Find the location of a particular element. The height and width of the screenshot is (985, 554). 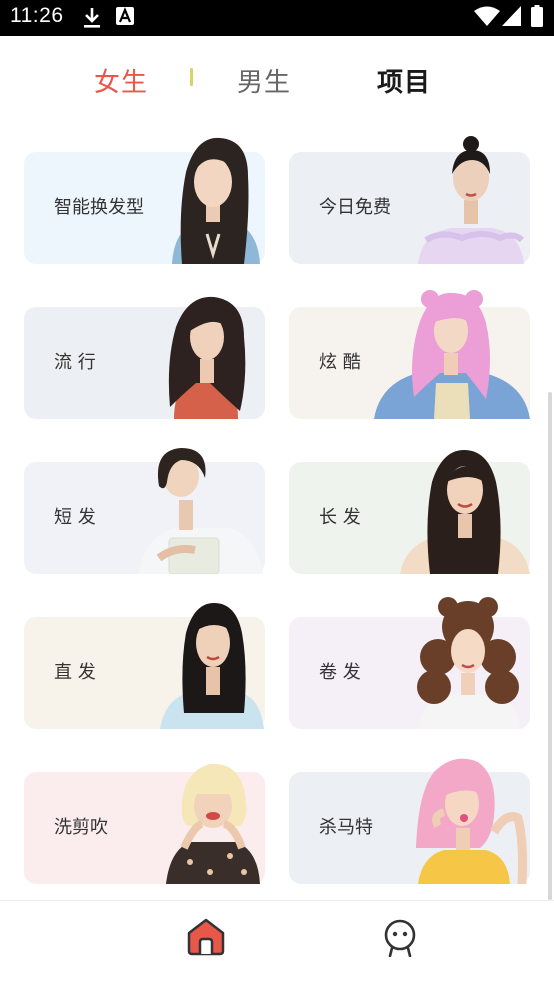

card-short-hair: 短 发 is located at coordinates (144, 511).